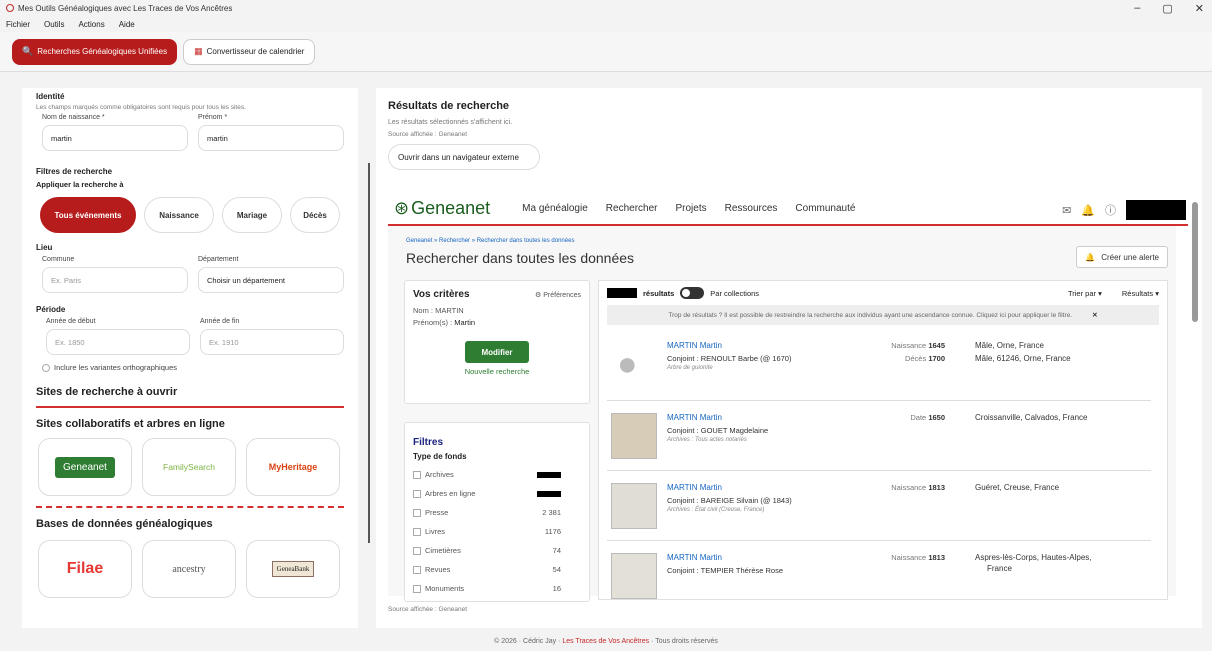  What do you see at coordinates (179, 215) in the screenshot?
I see `event-birth-button: Naissance` at bounding box center [179, 215].